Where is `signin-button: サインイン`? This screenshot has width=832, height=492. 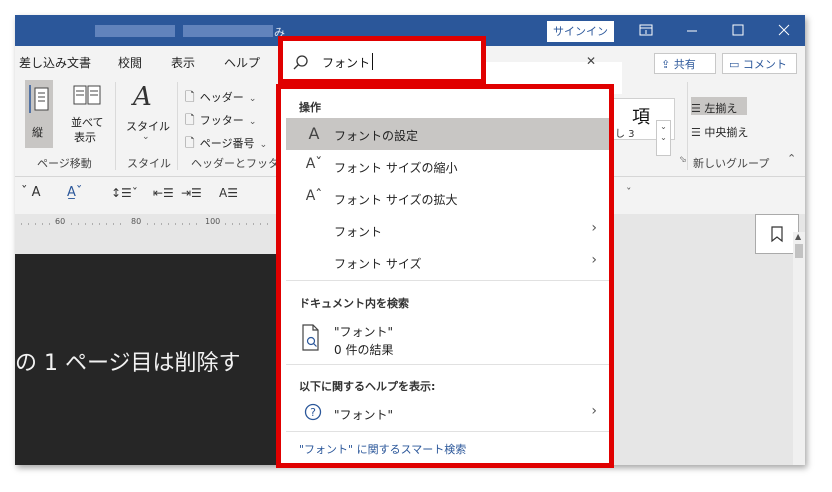 signin-button: サインイン is located at coordinates (580, 31).